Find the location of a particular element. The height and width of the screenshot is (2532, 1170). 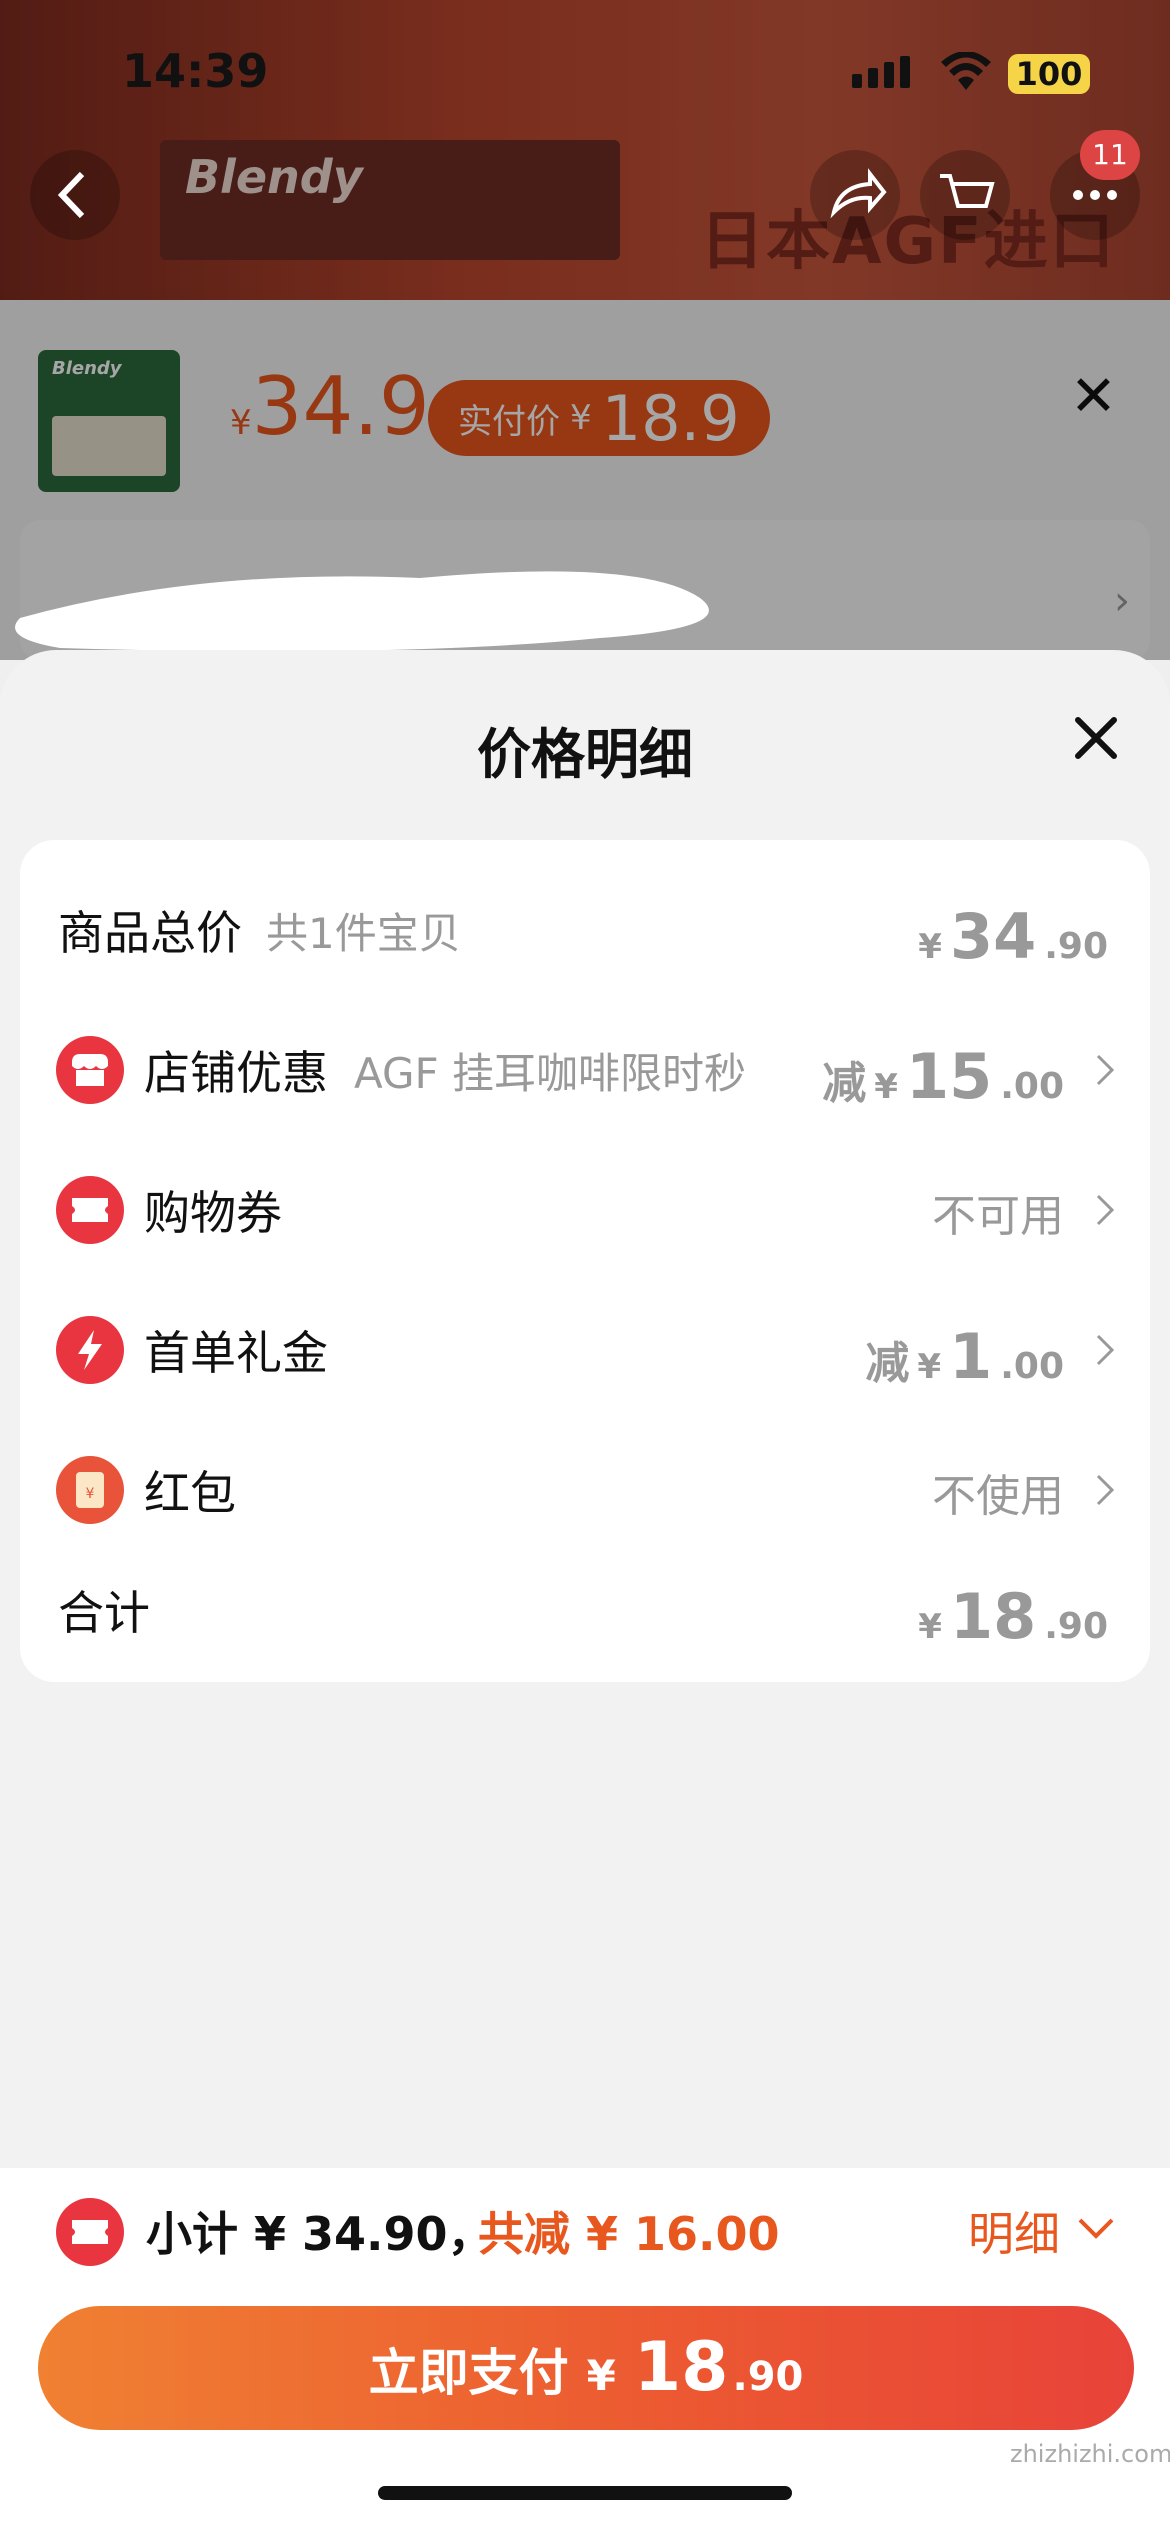

back-button is located at coordinates (75, 195).